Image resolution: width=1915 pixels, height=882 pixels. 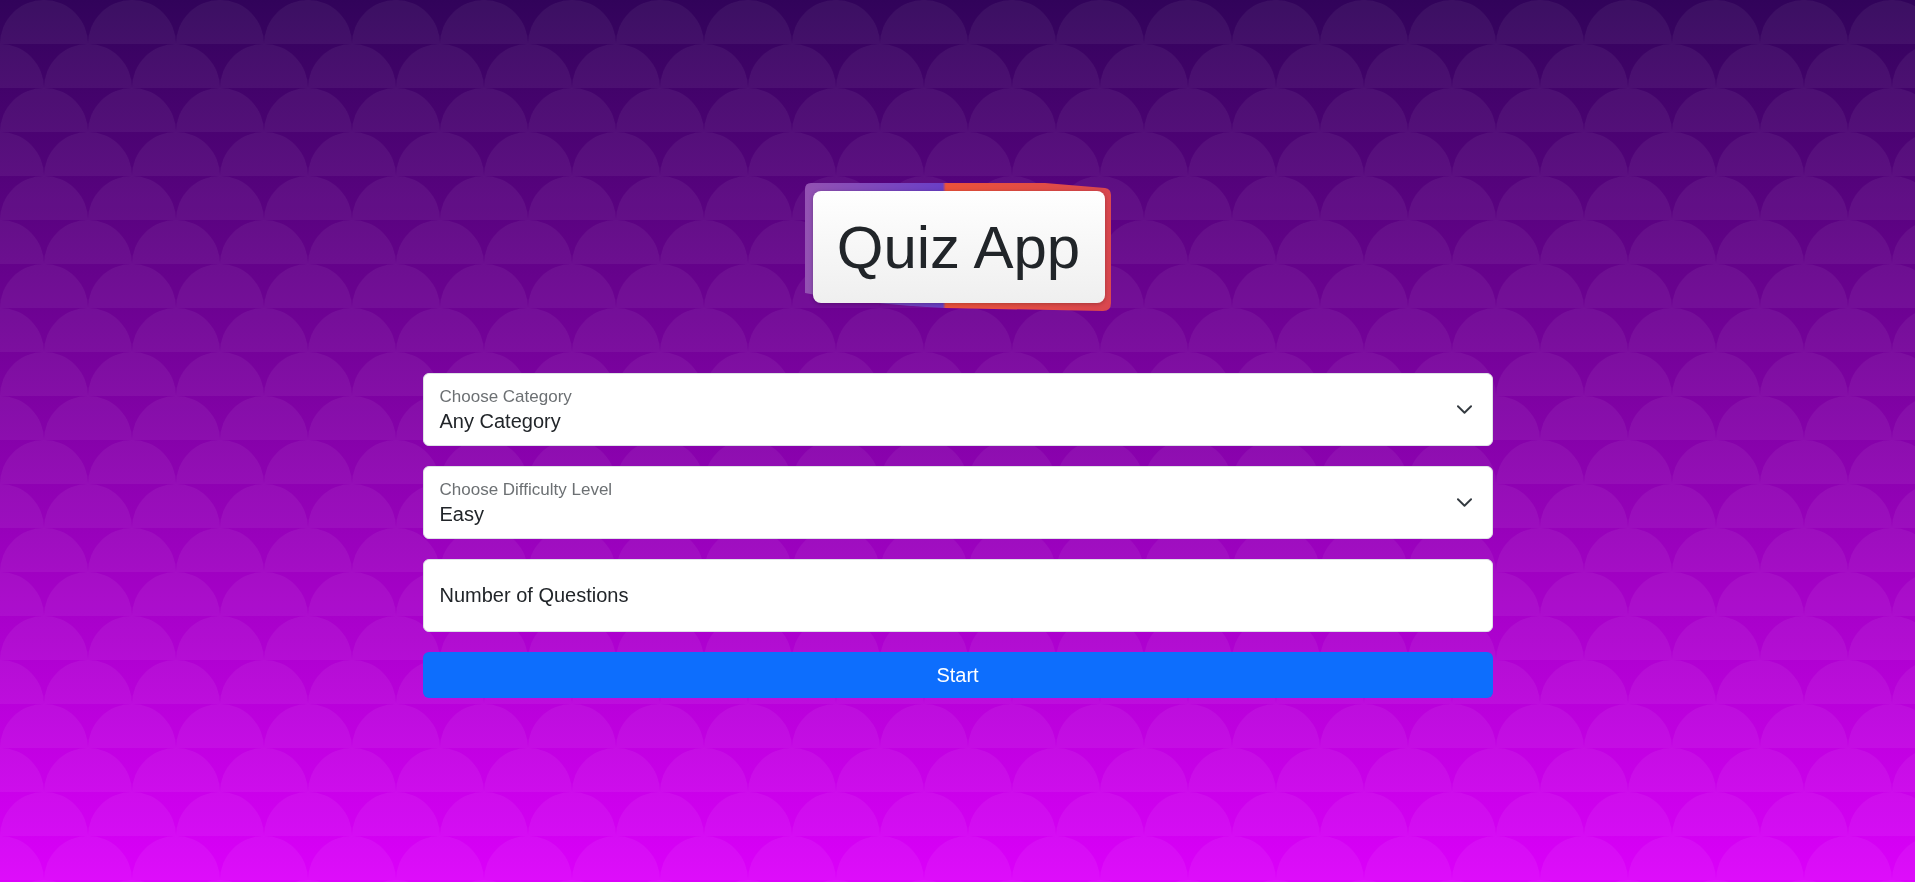 What do you see at coordinates (957, 595) in the screenshot?
I see `number-input: Number of Questions` at bounding box center [957, 595].